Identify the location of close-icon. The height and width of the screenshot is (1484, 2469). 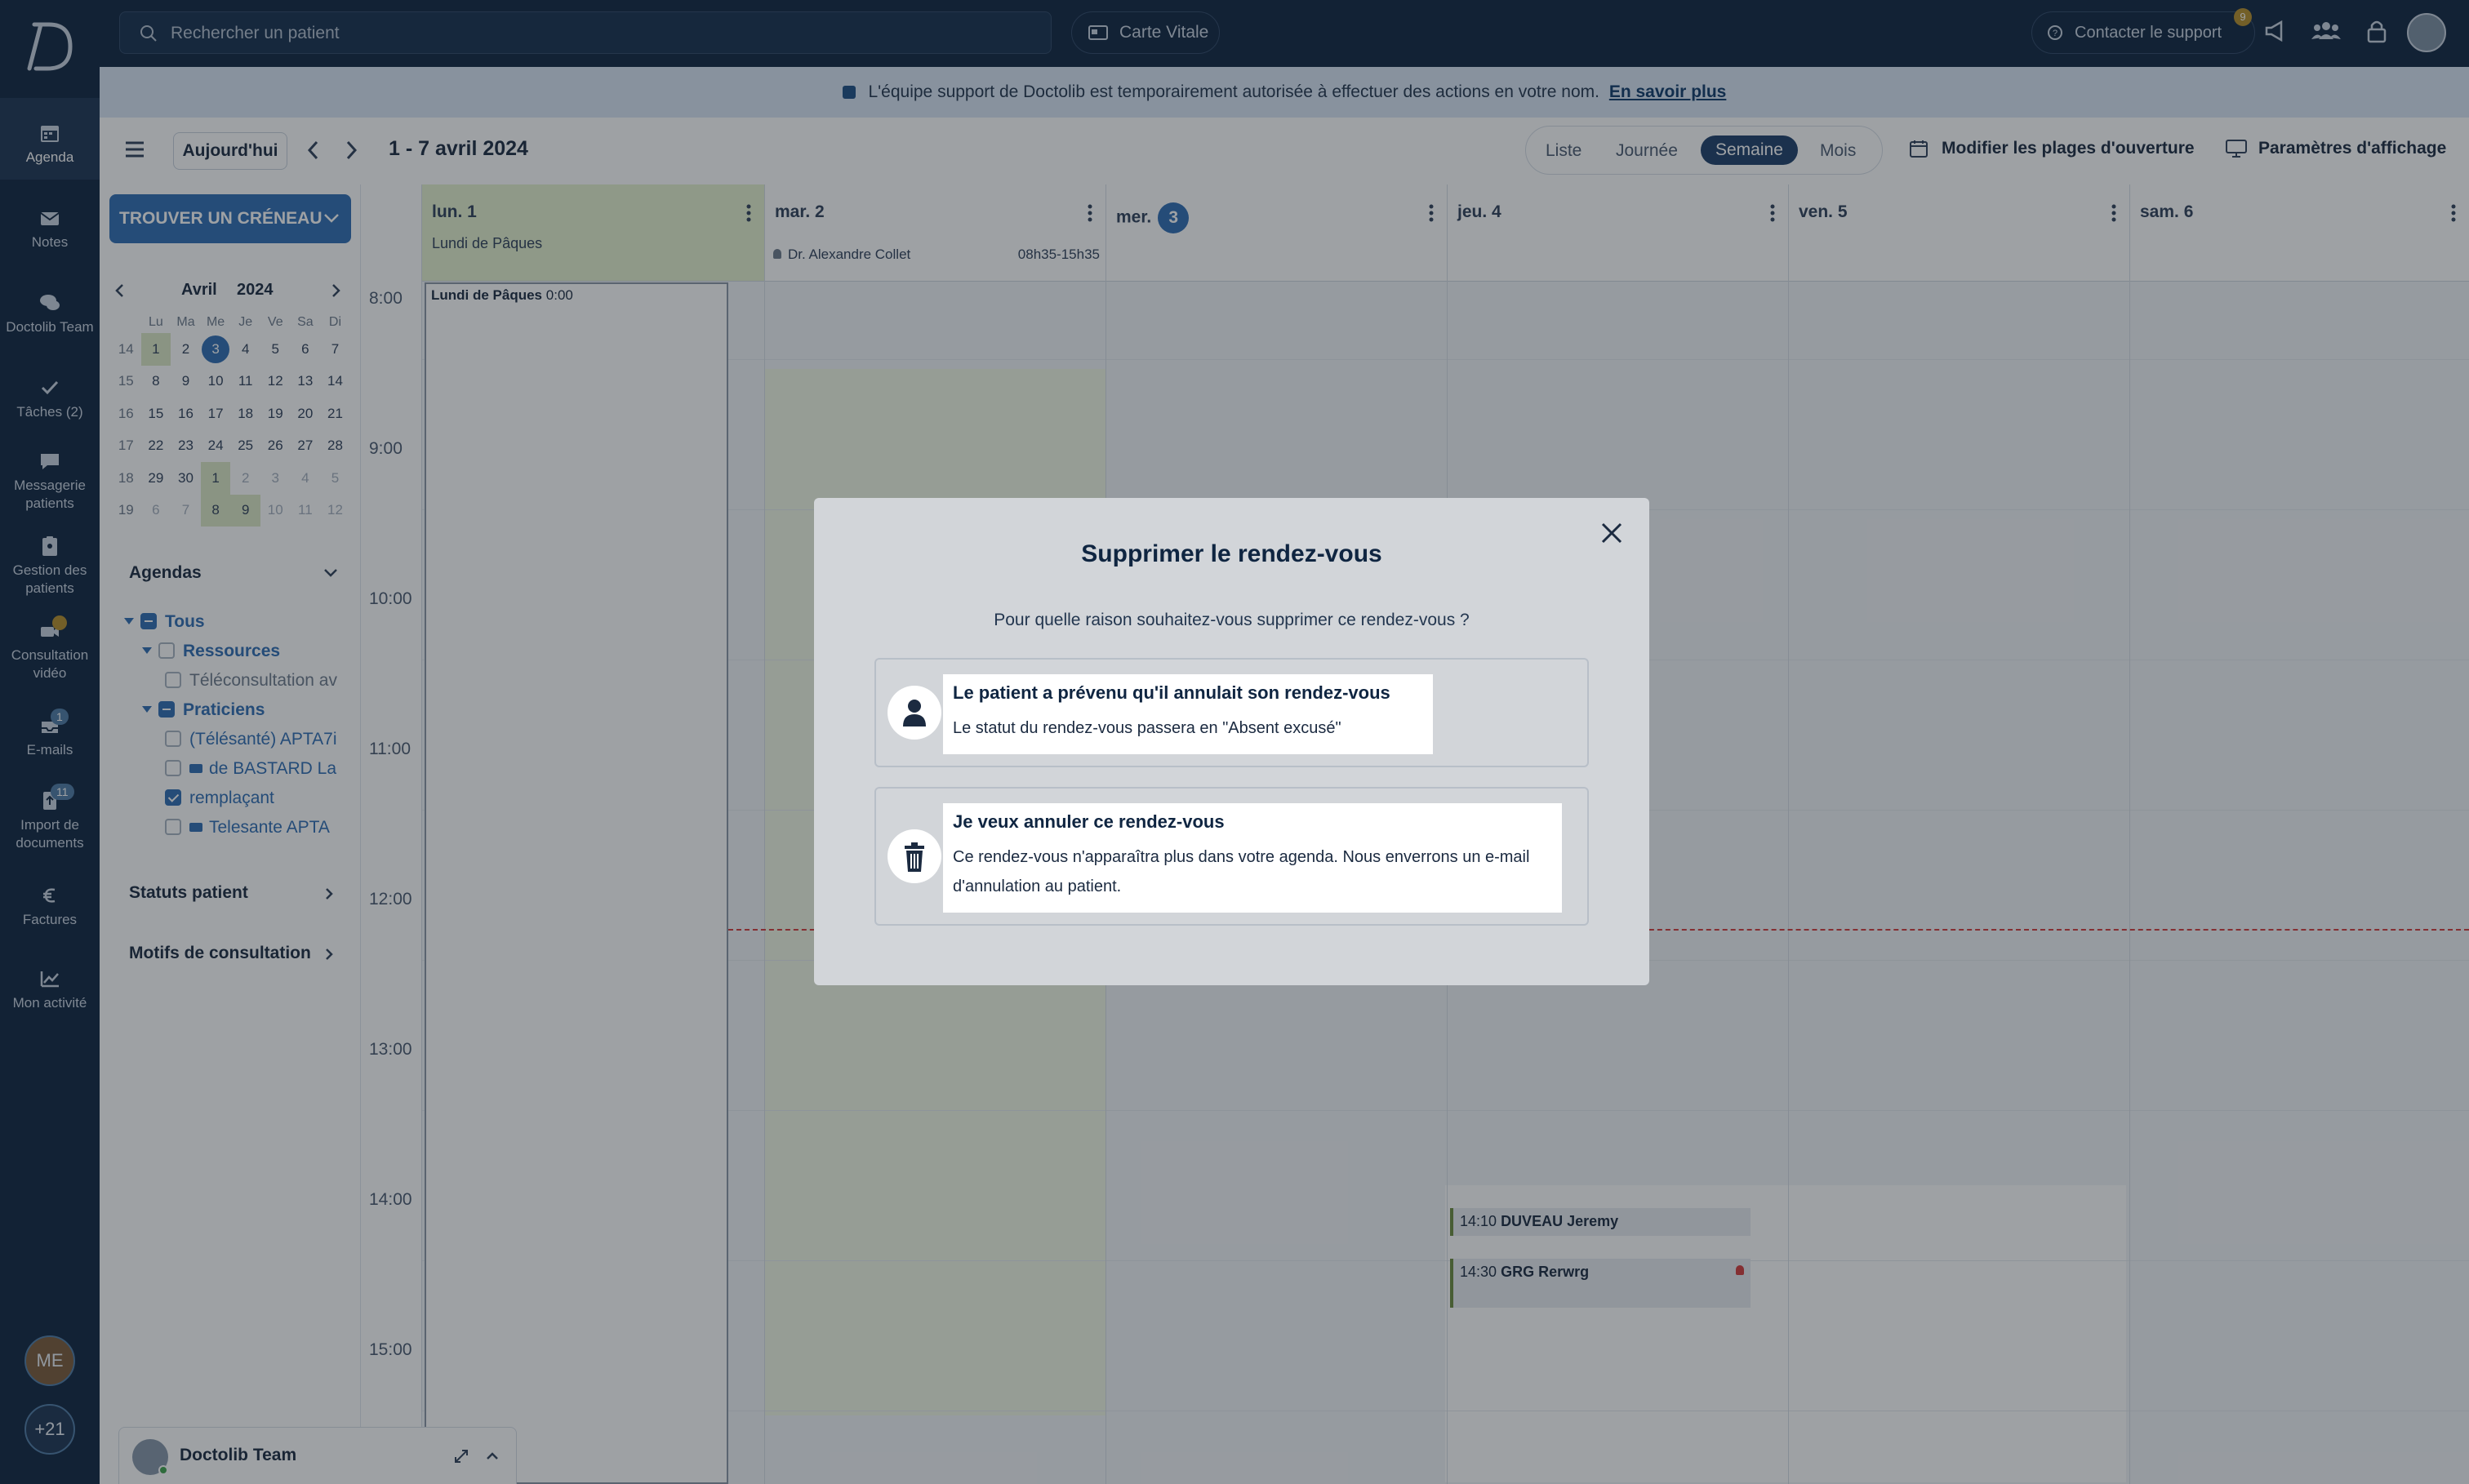
(1611, 533).